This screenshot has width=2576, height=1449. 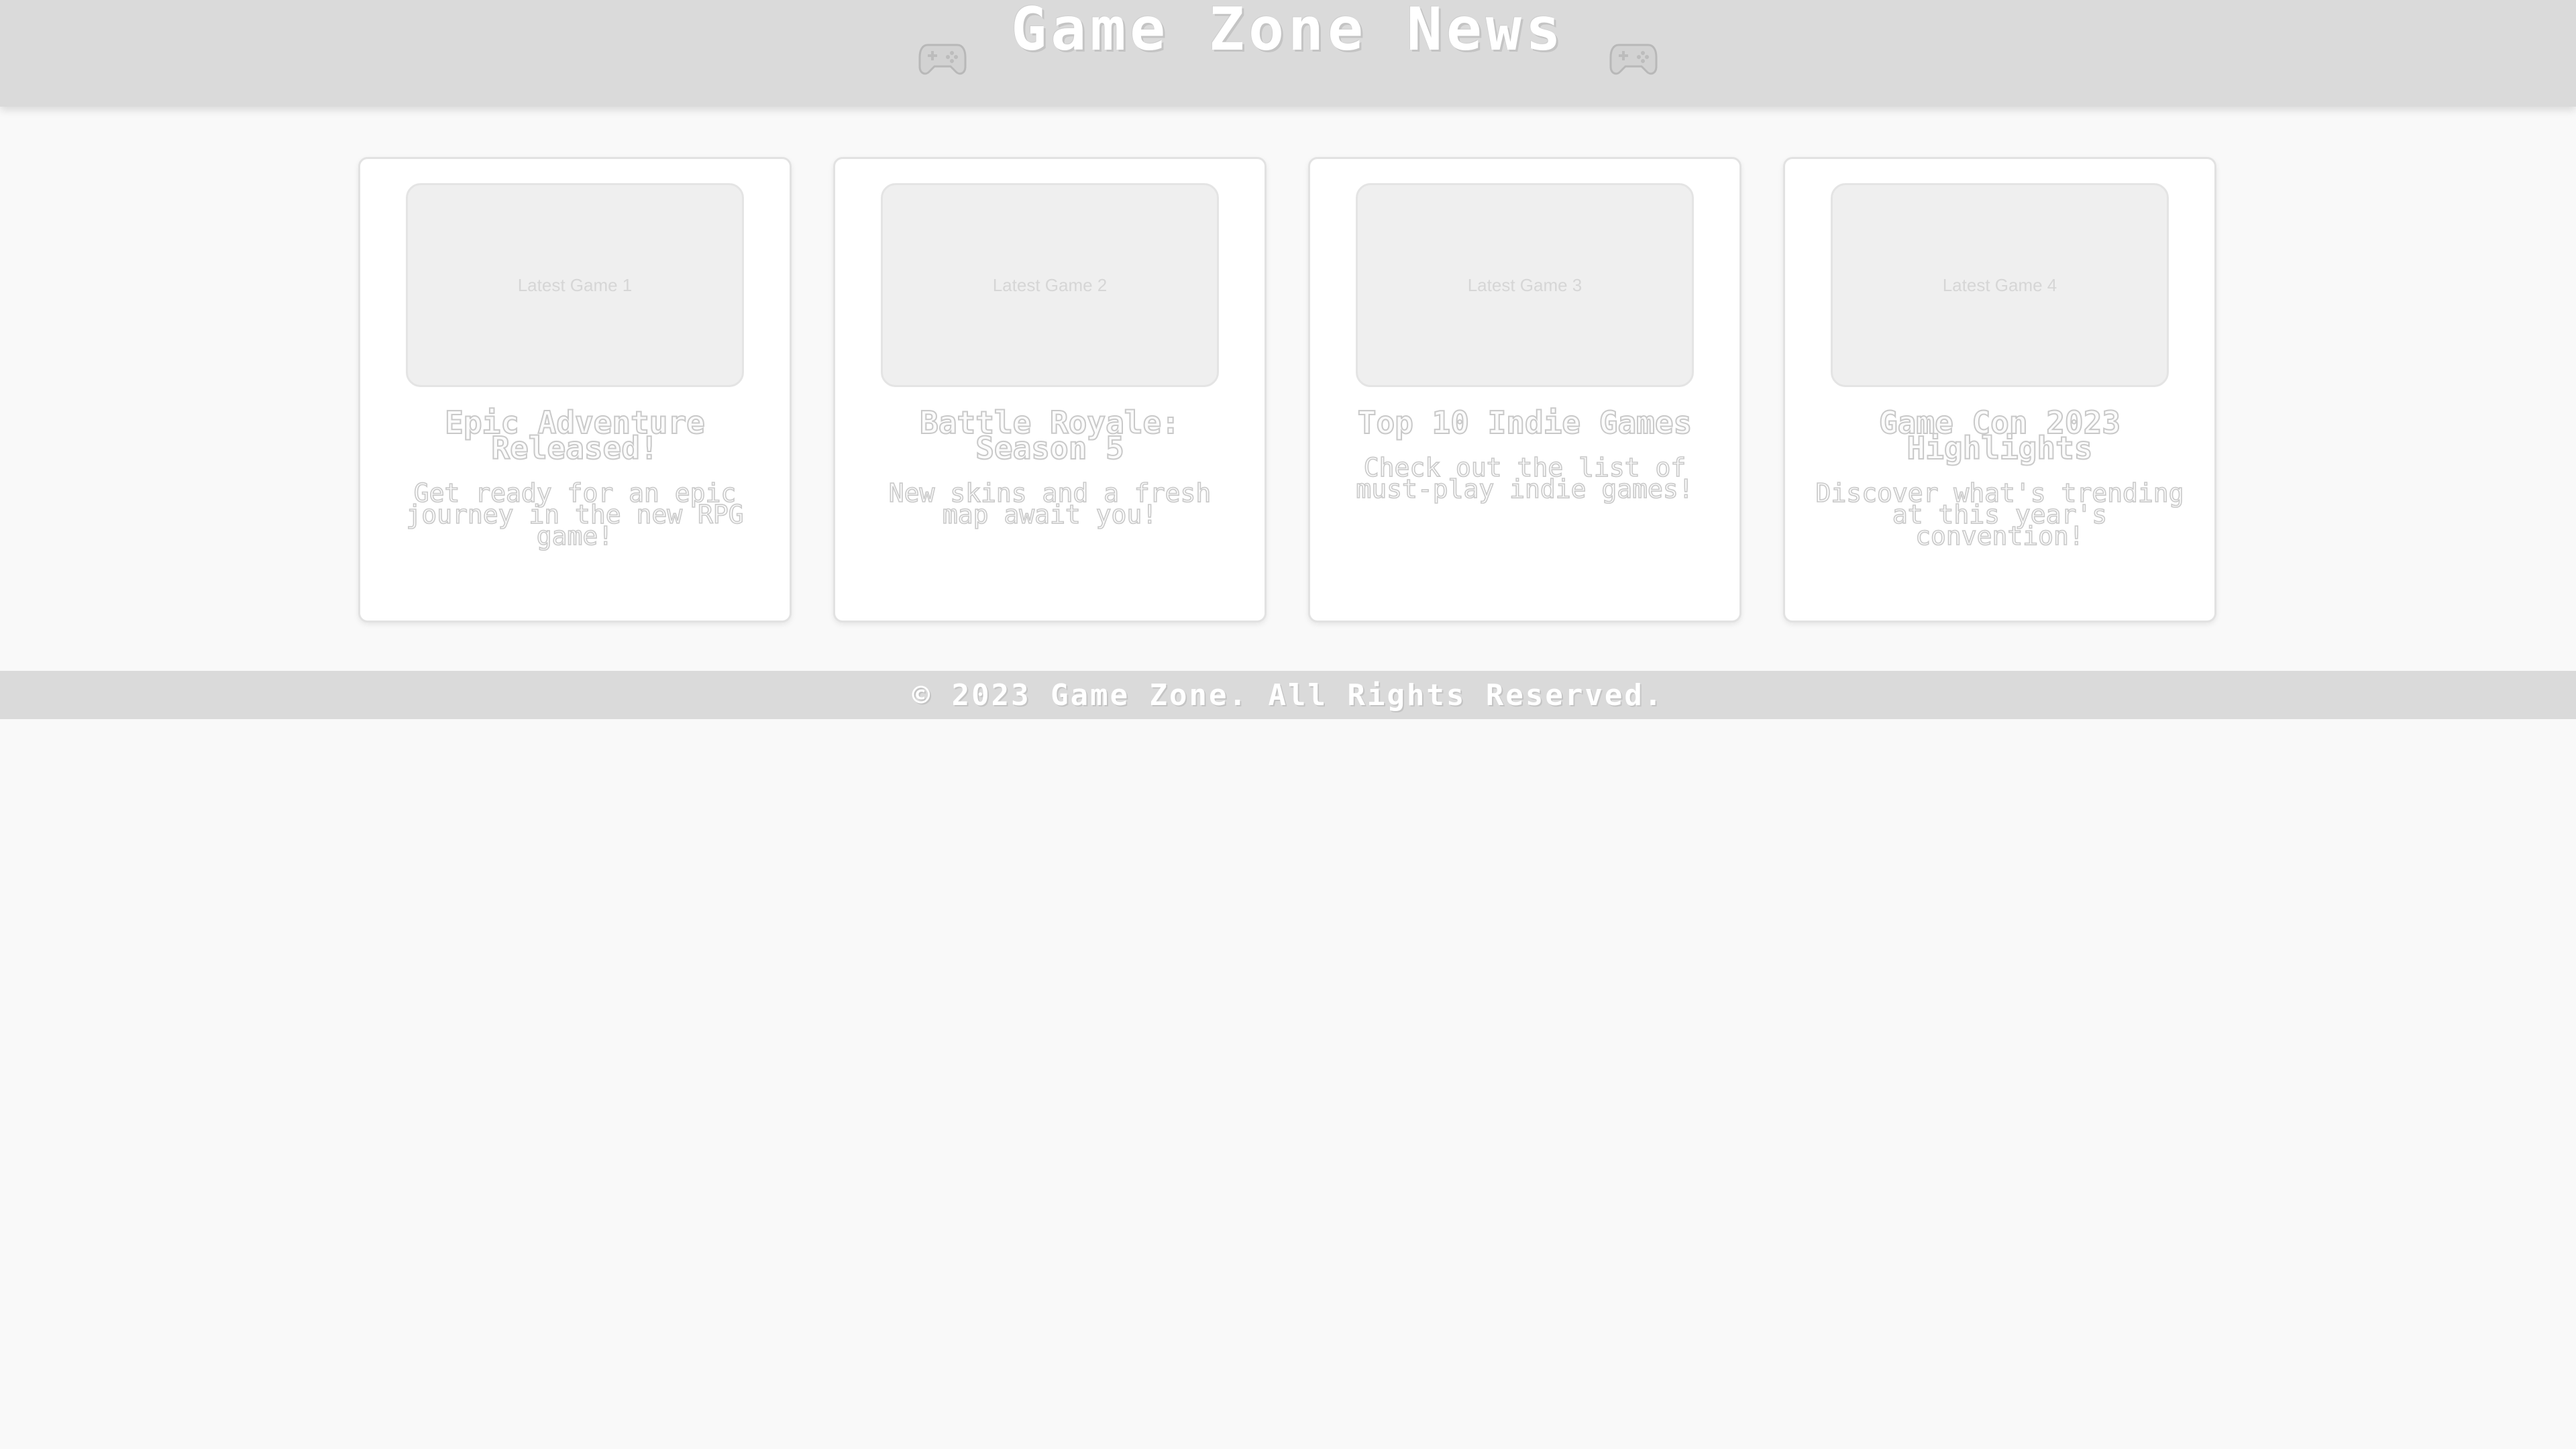 I want to click on card-image-label: Latest Game 3, so click(x=1524, y=284).